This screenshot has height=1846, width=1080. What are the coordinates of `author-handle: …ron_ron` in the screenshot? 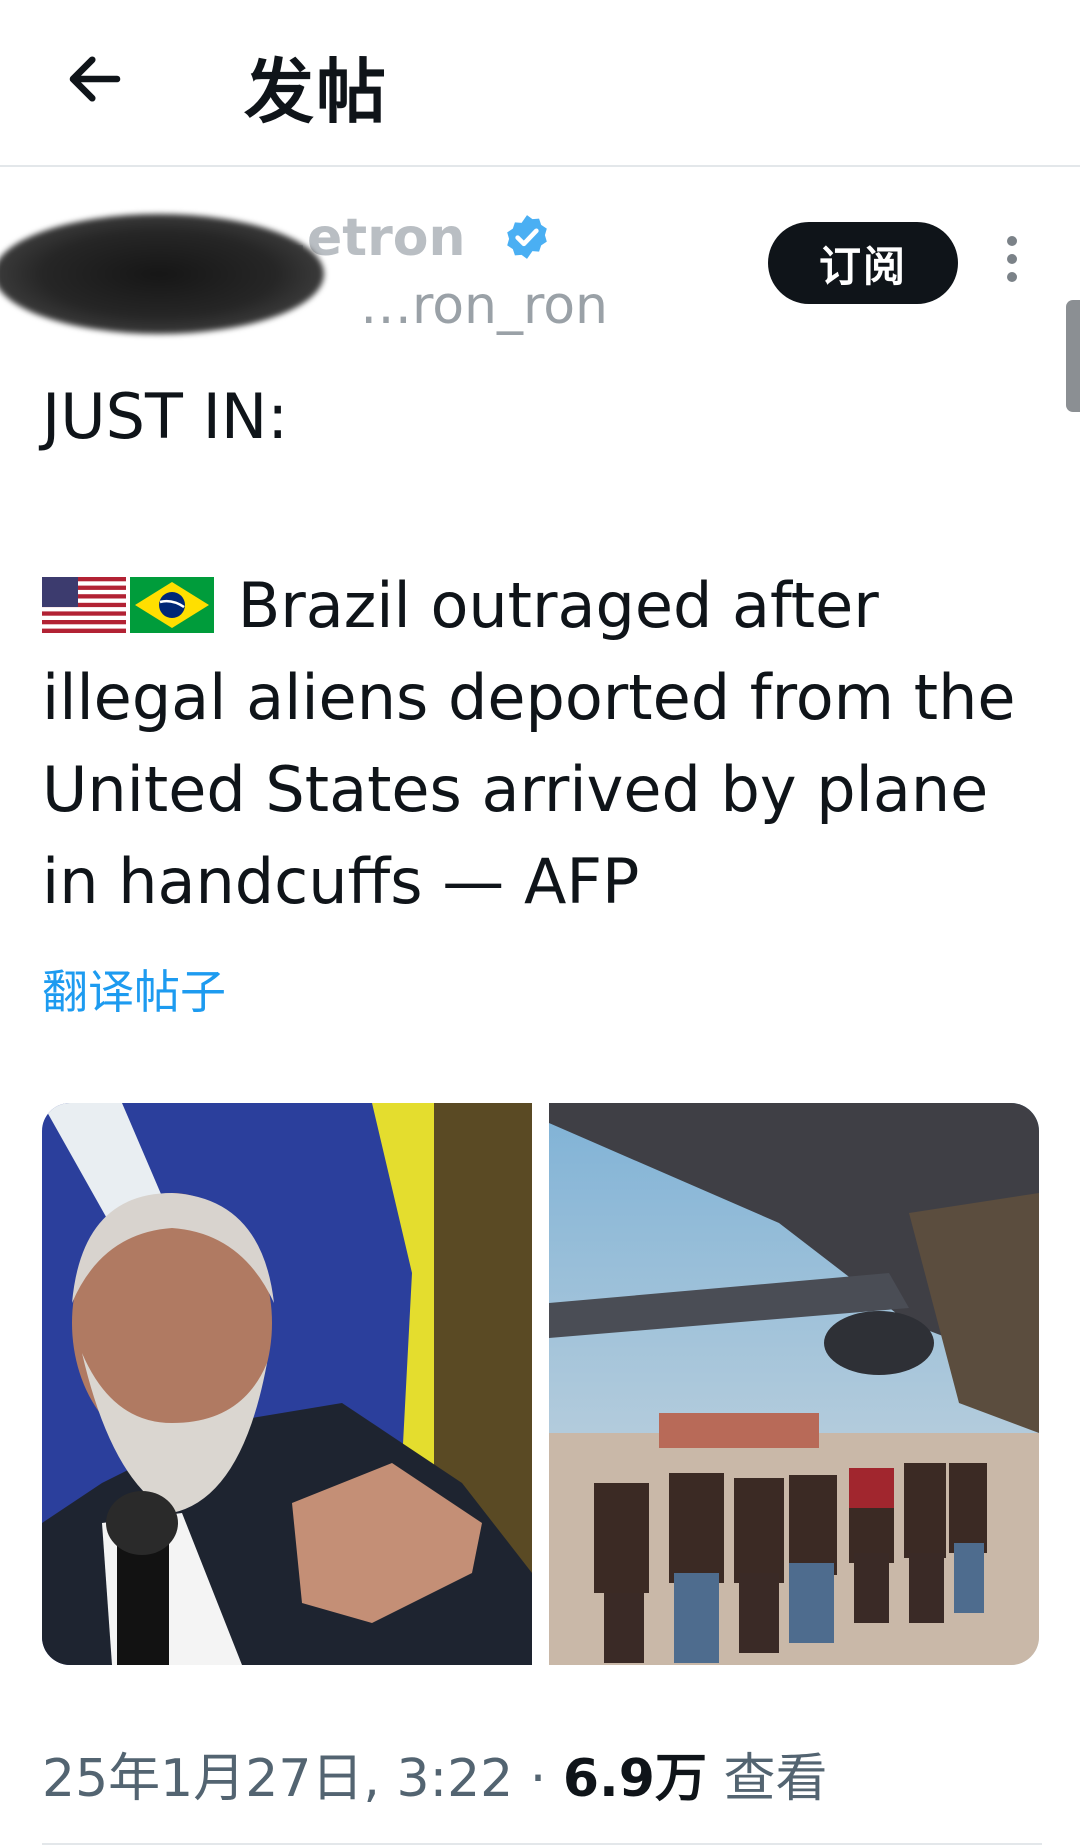 It's located at (484, 306).